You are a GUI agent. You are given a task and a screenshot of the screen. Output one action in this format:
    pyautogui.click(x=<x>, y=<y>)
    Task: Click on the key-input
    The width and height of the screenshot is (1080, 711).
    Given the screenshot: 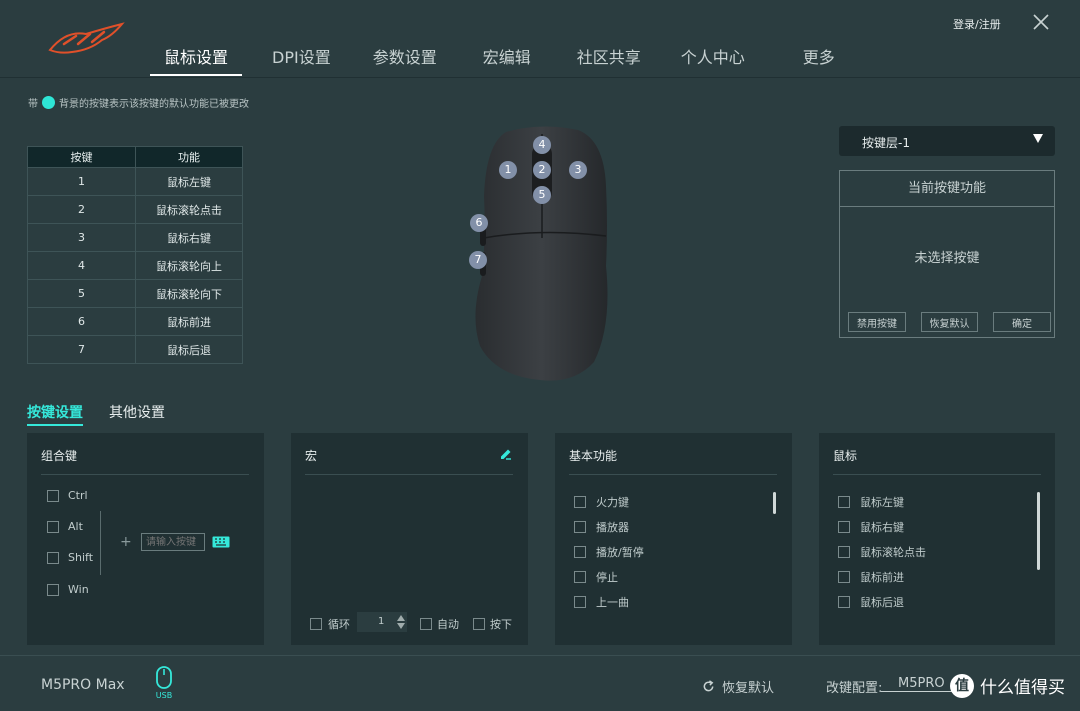 What is the action you would take?
    pyautogui.click(x=173, y=542)
    